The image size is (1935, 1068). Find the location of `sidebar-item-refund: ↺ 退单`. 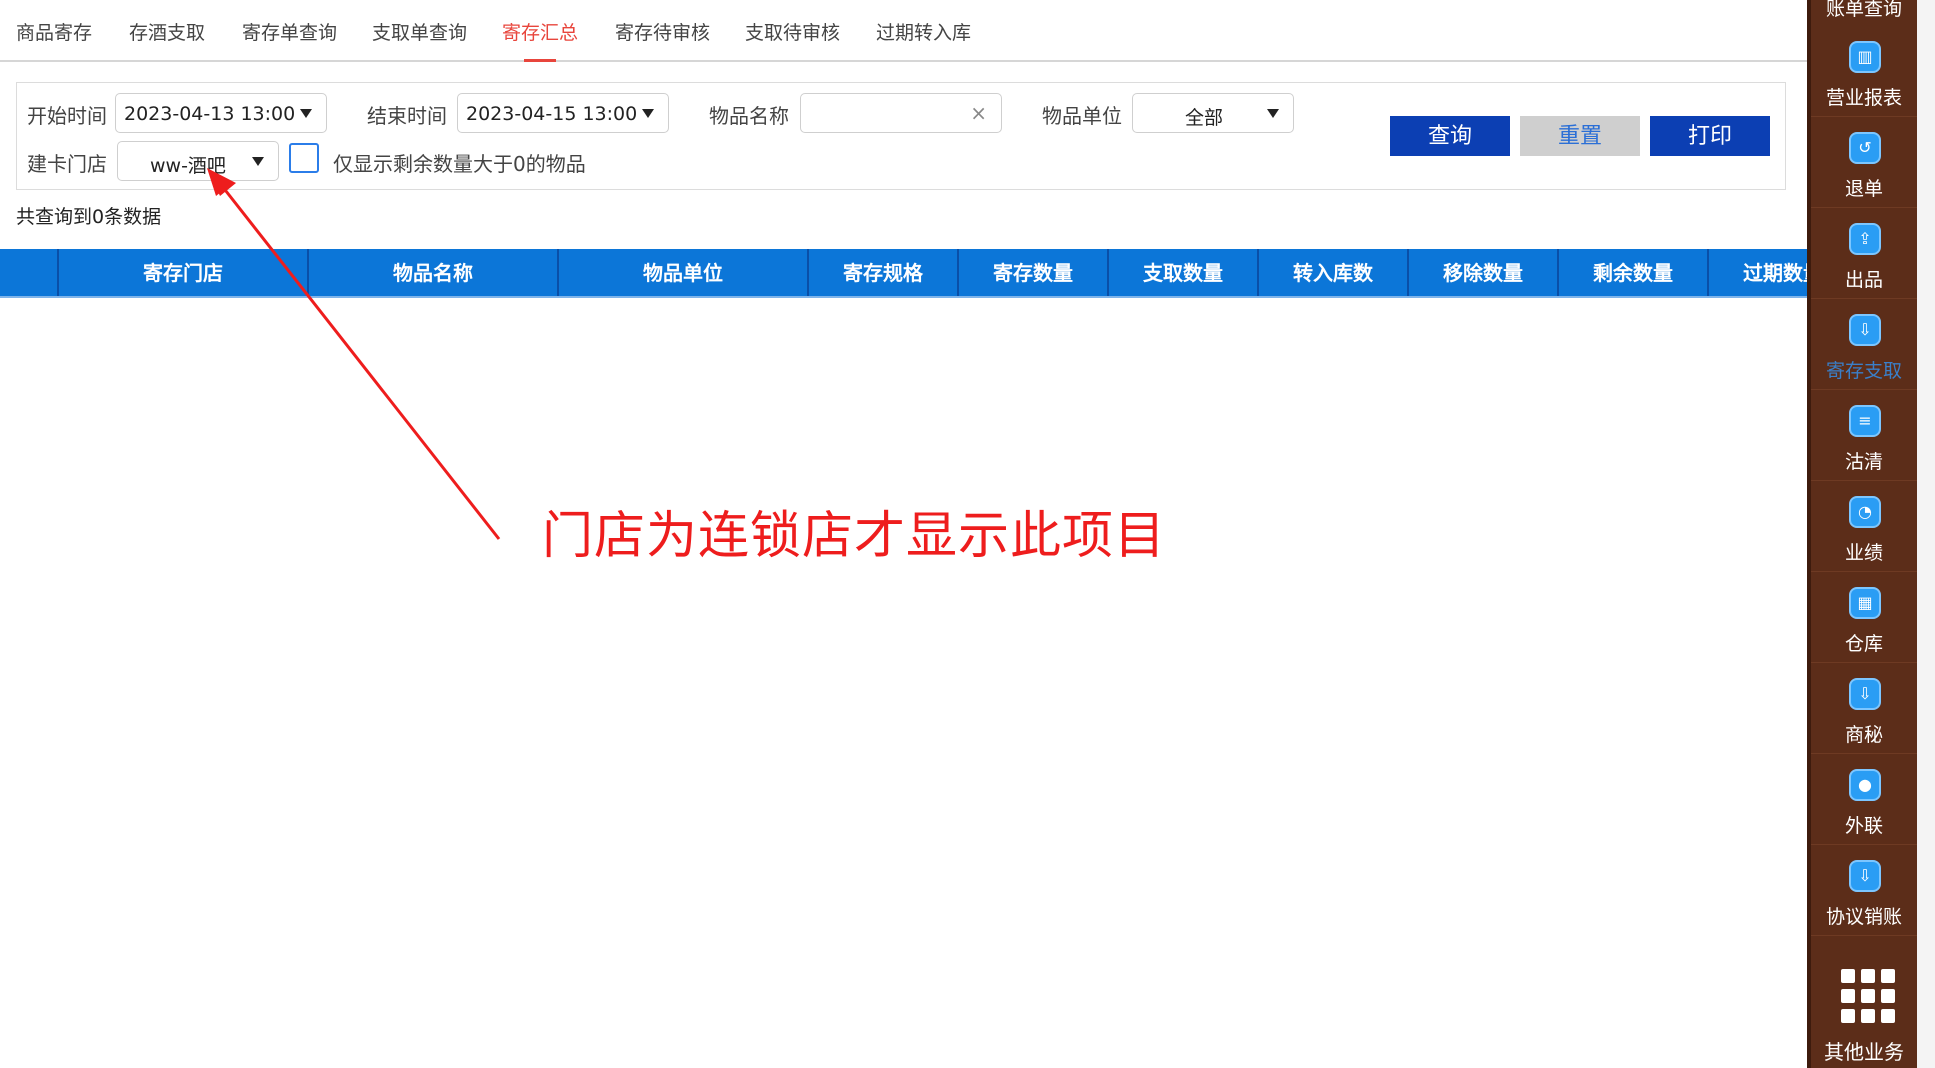

sidebar-item-refund: ↺ 退单 is located at coordinates (1864, 163).